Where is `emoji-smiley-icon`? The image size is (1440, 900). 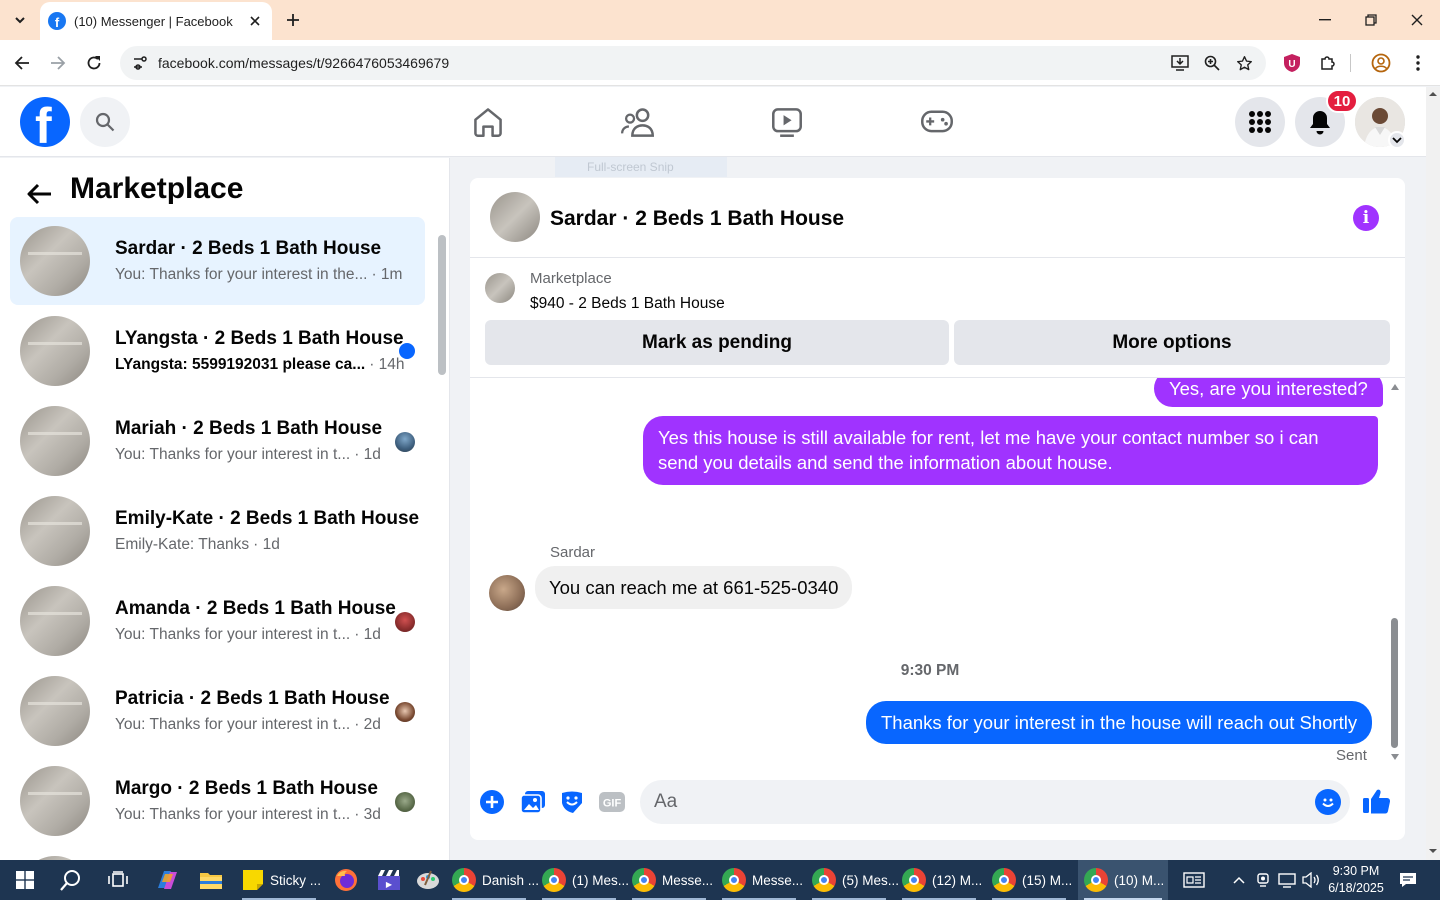 emoji-smiley-icon is located at coordinates (1328, 802).